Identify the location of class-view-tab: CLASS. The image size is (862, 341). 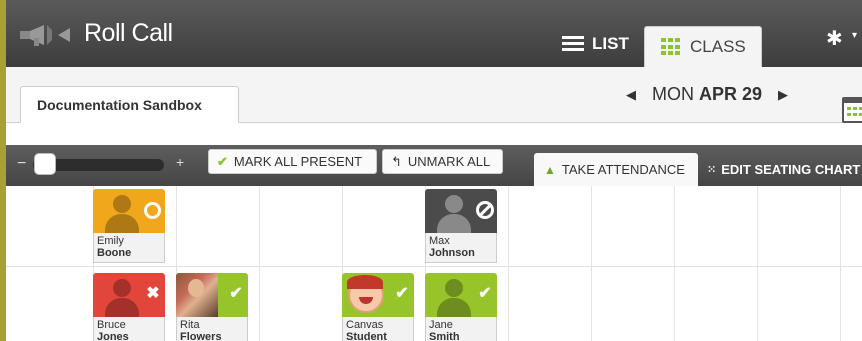
(703, 46).